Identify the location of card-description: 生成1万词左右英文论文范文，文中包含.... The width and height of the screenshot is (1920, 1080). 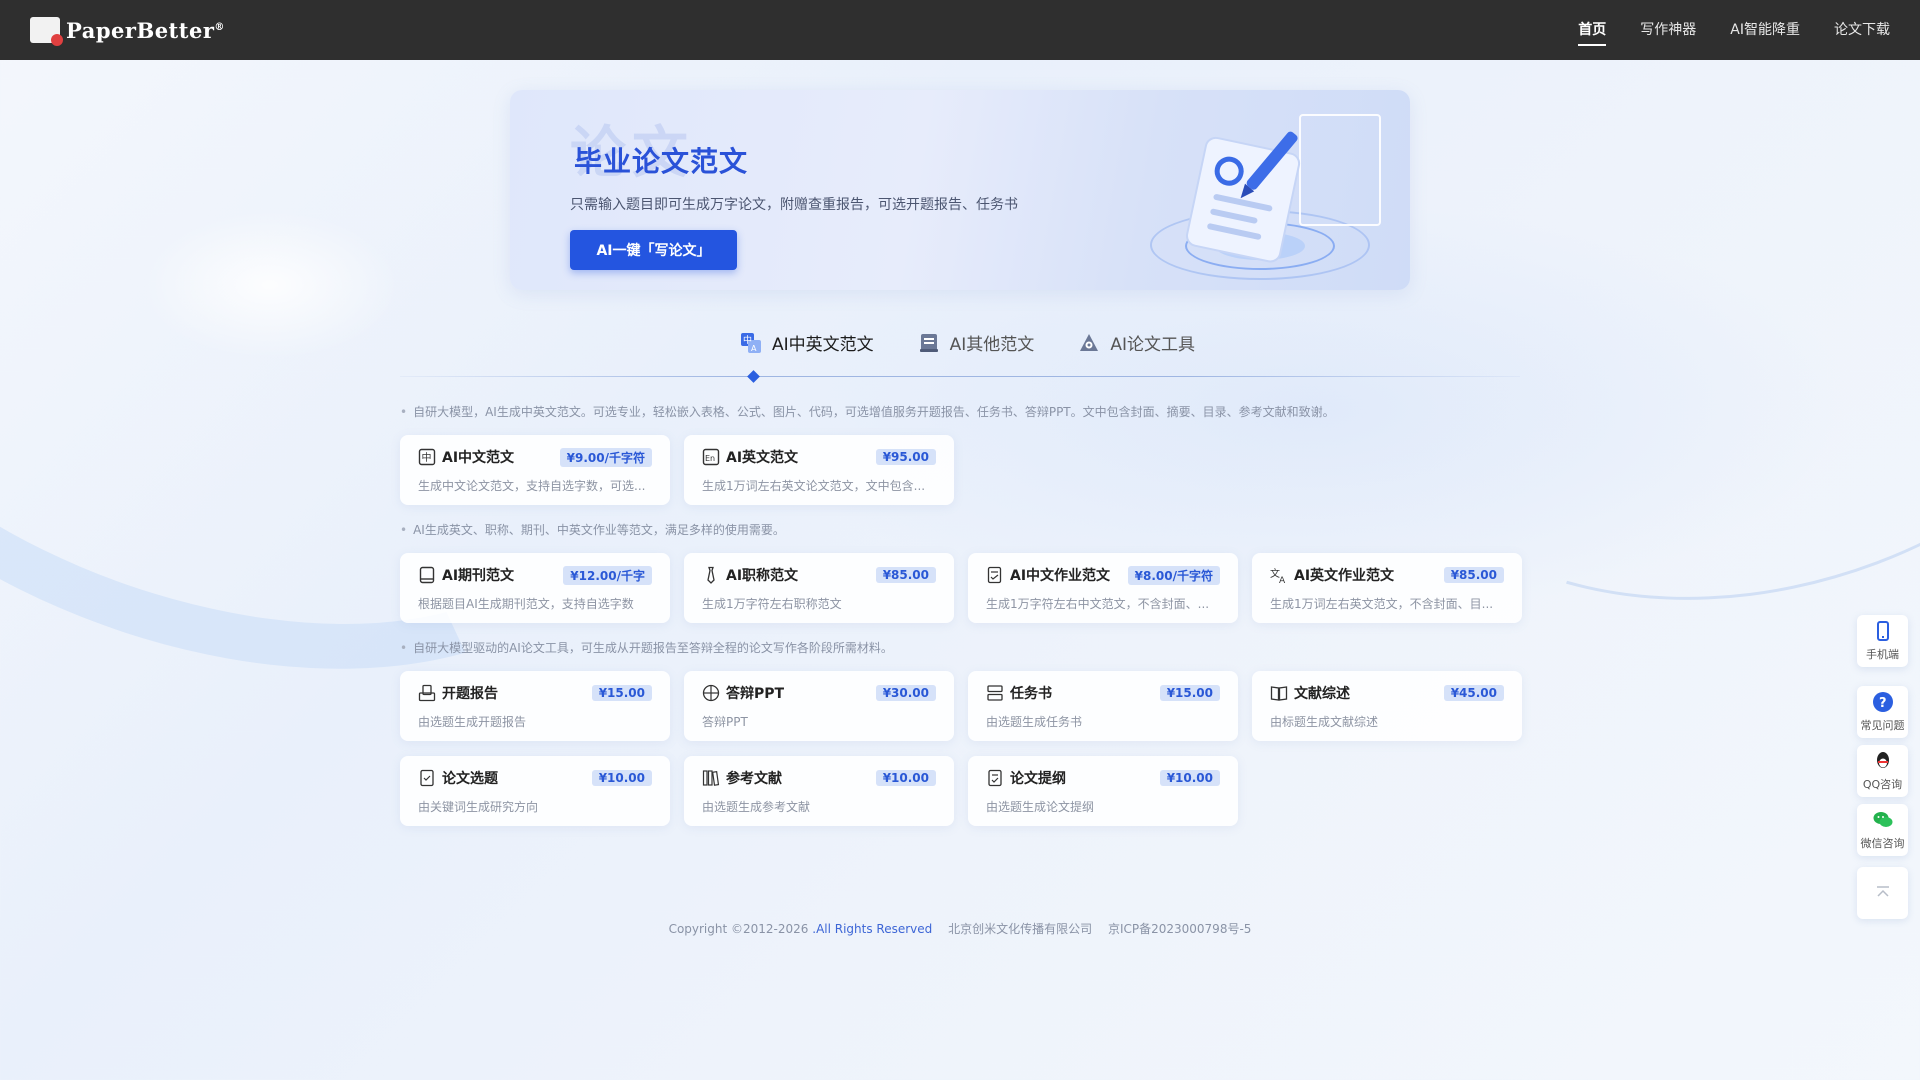
(814, 486).